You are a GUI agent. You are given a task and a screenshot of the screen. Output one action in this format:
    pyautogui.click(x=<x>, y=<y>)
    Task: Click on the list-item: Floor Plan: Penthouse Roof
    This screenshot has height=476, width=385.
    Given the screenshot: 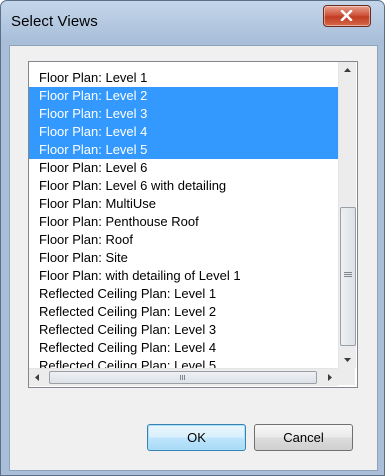 What is the action you would take?
    pyautogui.click(x=183, y=222)
    